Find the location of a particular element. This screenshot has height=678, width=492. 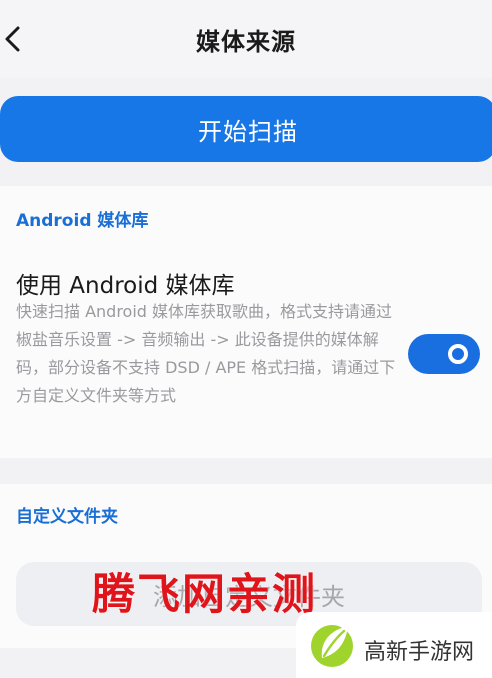

use-android-media-toggle is located at coordinates (444, 354).